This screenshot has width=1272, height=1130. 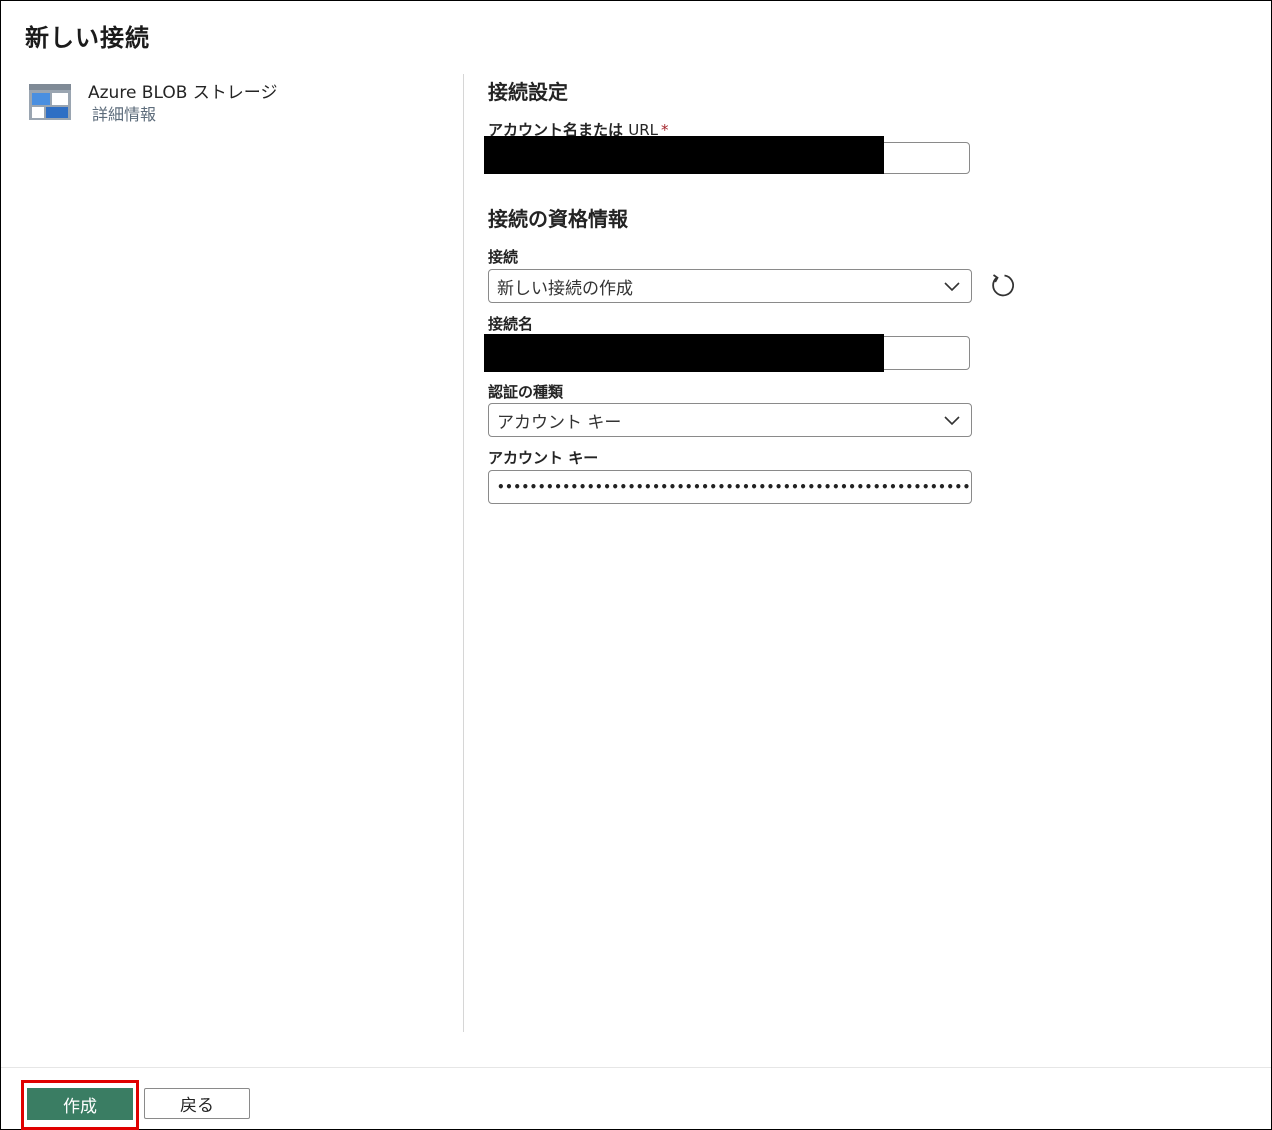 I want to click on connector-name: Azure BLOB ストレージ, so click(x=183, y=93).